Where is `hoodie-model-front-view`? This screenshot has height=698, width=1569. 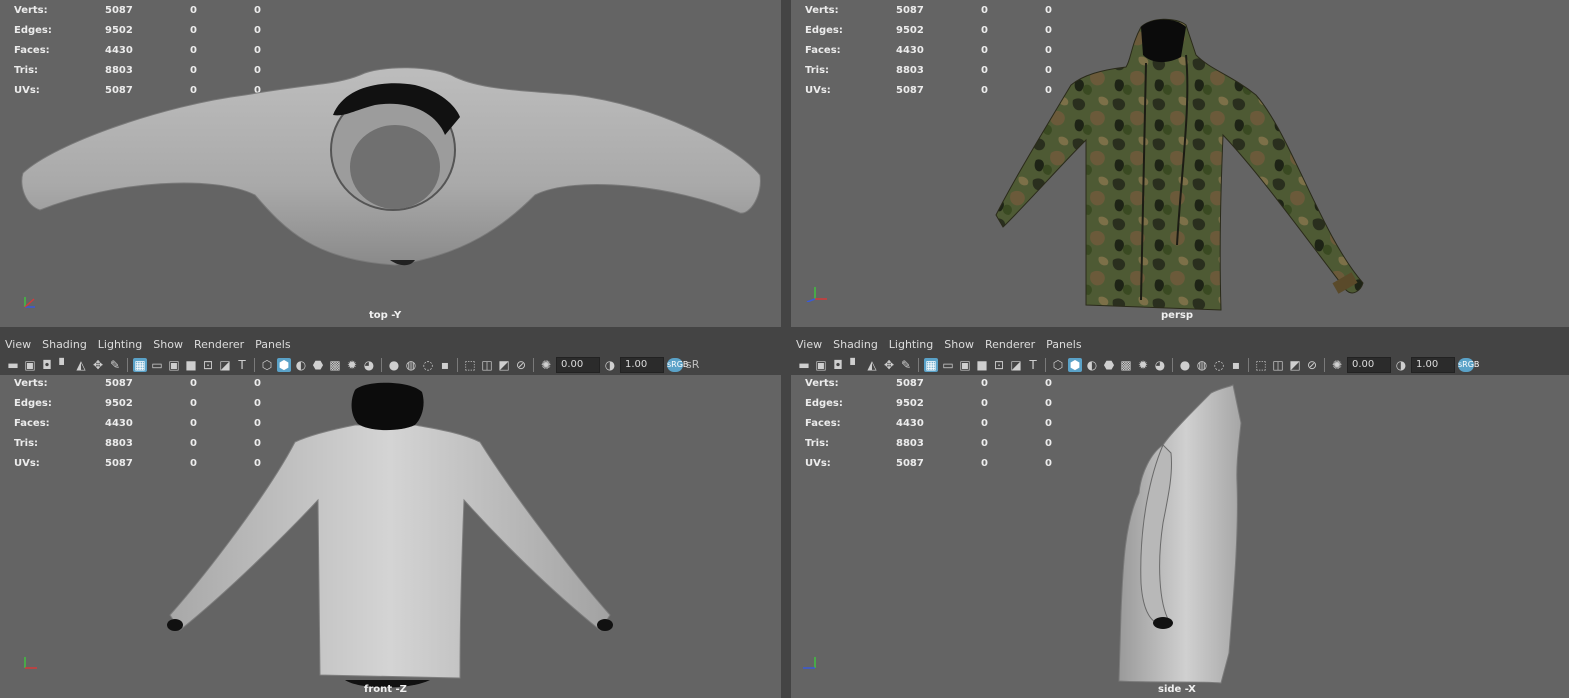 hoodie-model-front-view is located at coordinates (390, 539).